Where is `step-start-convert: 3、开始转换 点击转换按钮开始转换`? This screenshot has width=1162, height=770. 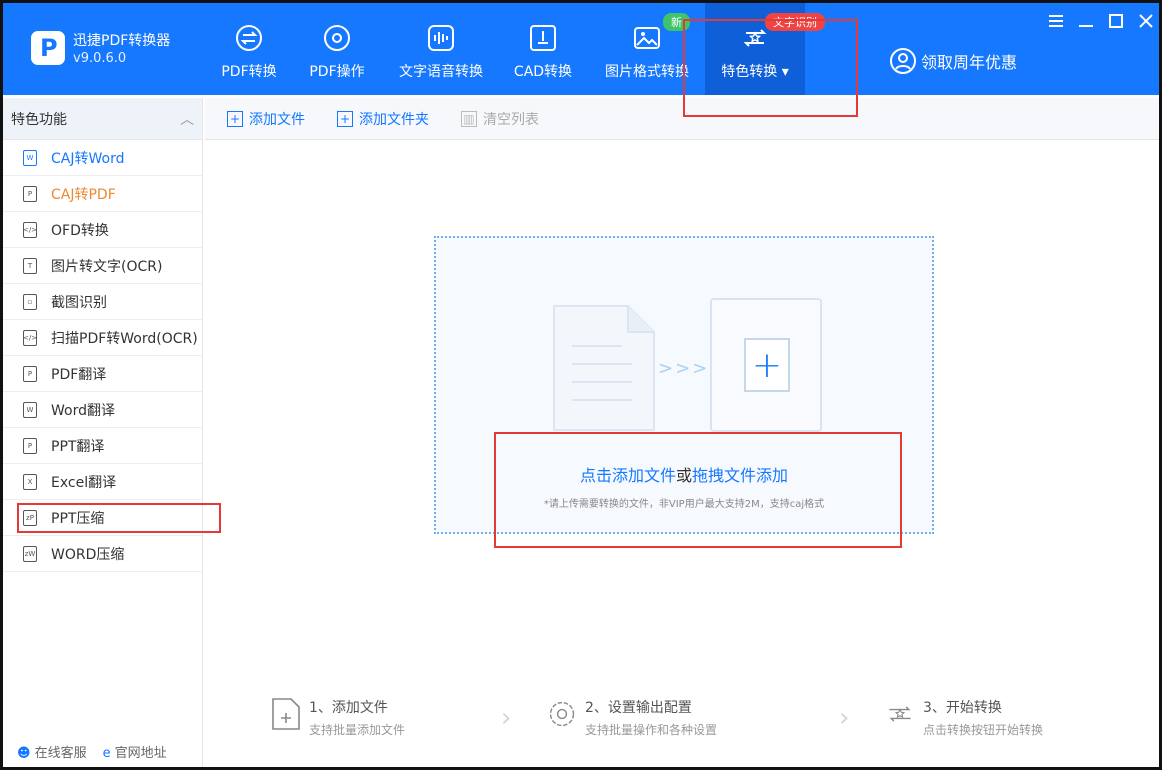 step-start-convert: 3、开始转换 点击转换按钮开始转换 is located at coordinates (964, 717).